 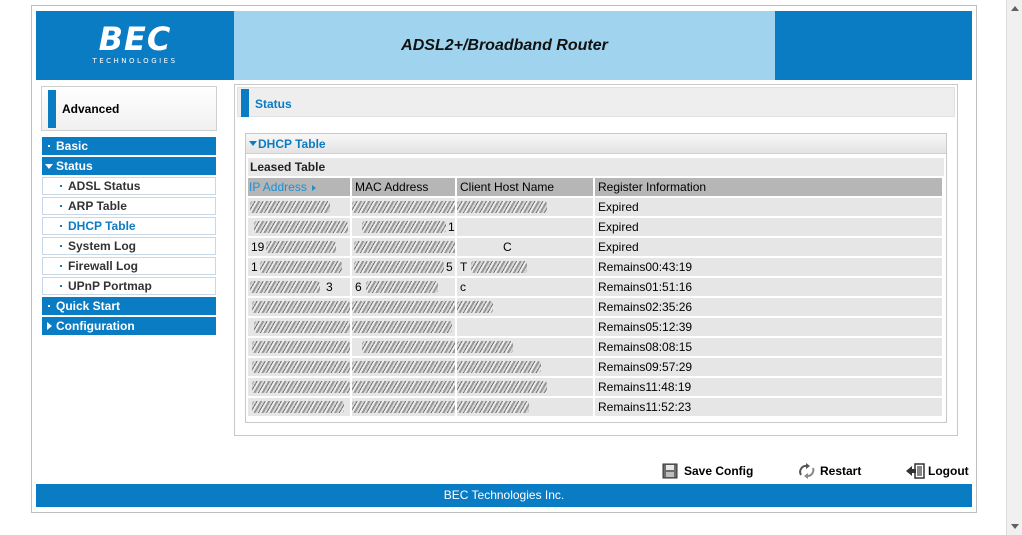 I want to click on nav-status-label: Status, so click(x=74, y=166).